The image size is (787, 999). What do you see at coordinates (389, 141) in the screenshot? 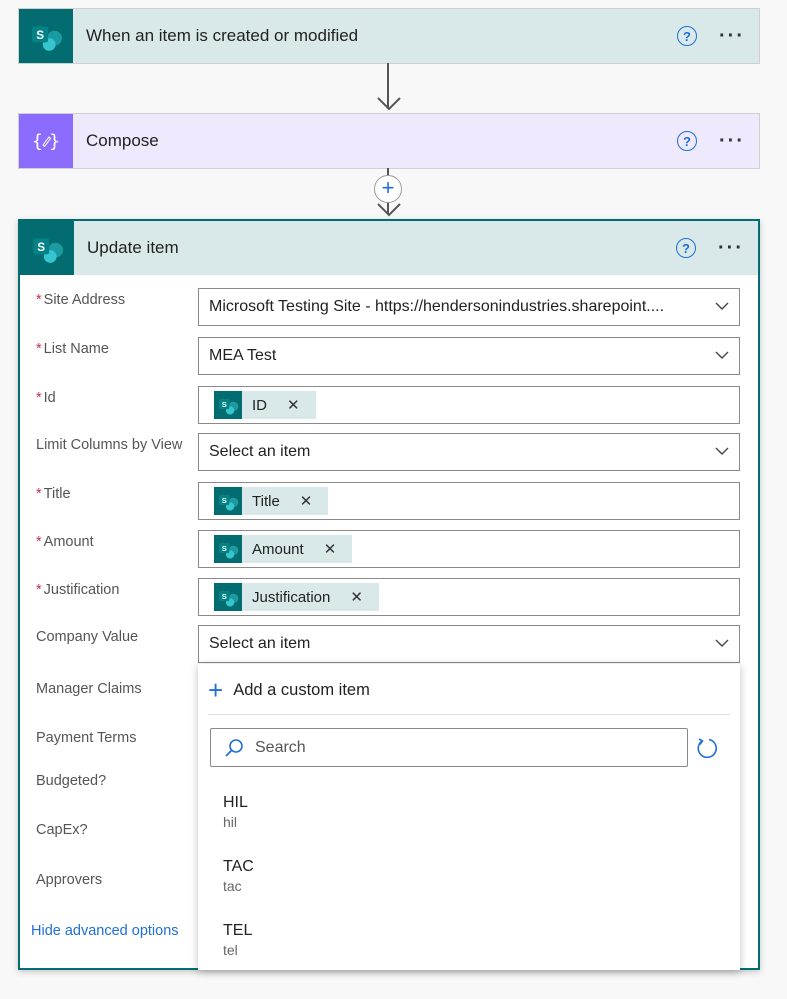
I see `compose-card: { } Compose ? ···` at bounding box center [389, 141].